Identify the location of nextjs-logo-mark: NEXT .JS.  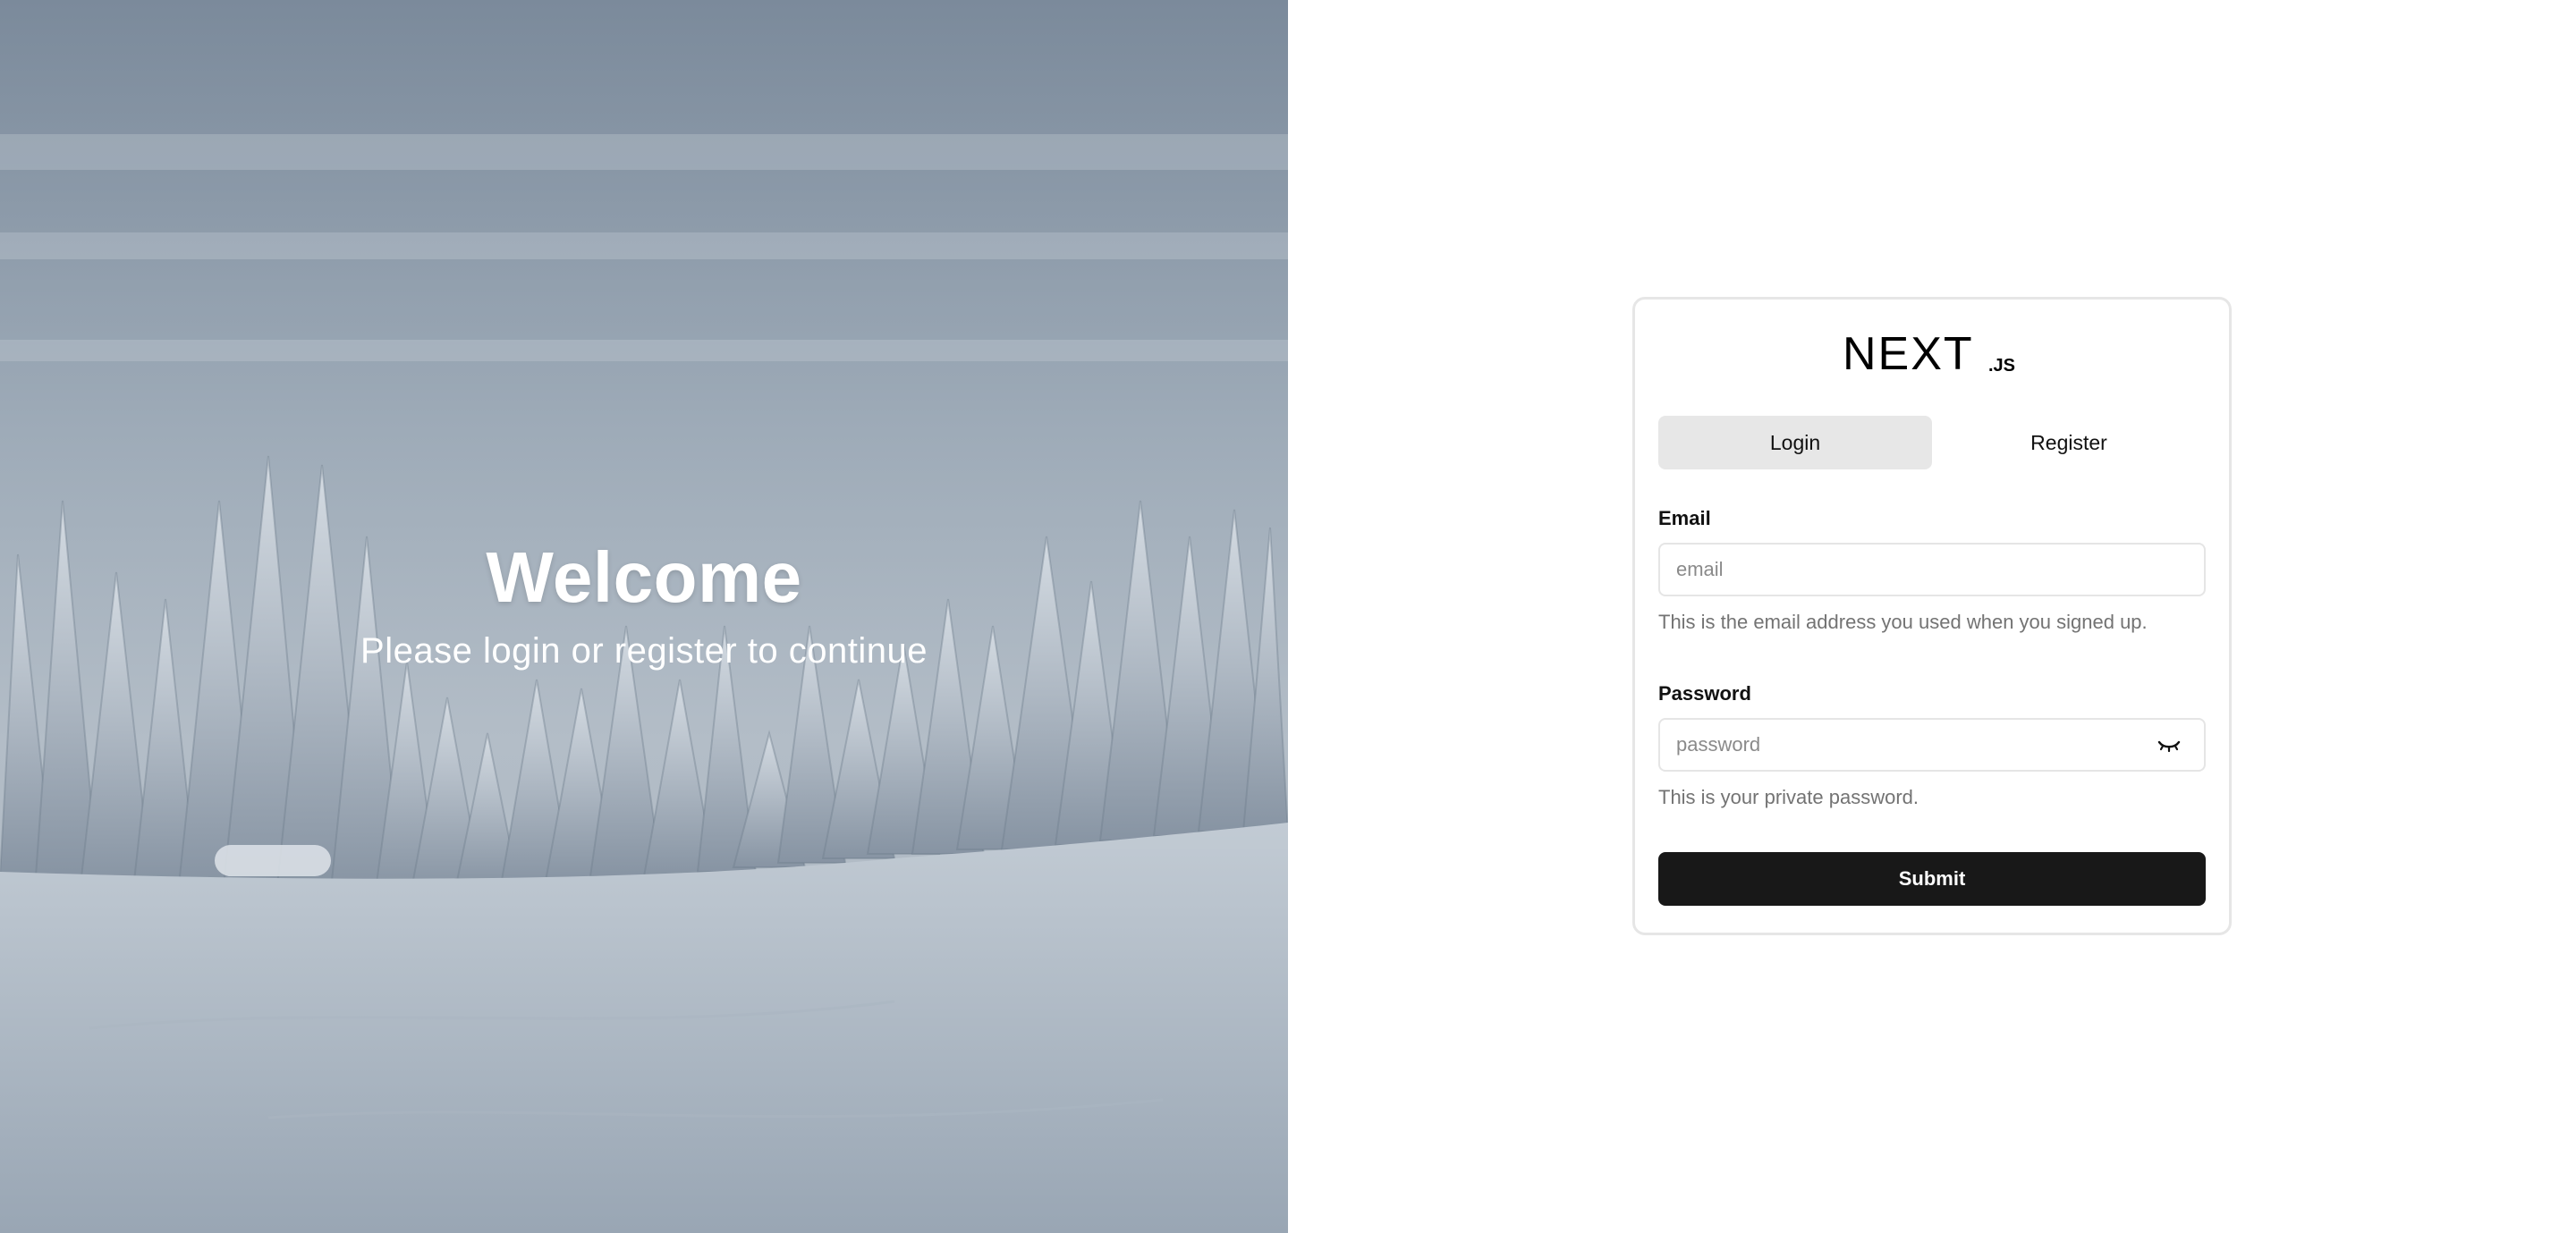
(1929, 354).